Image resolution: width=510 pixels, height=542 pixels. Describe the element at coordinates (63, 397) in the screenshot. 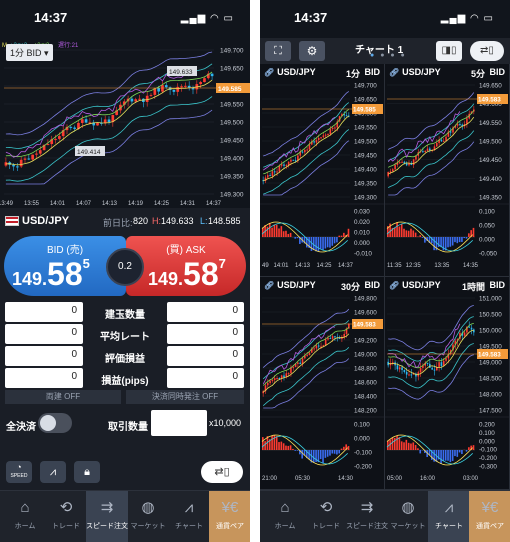

I see `hedge-off: 両建 OFF` at that location.